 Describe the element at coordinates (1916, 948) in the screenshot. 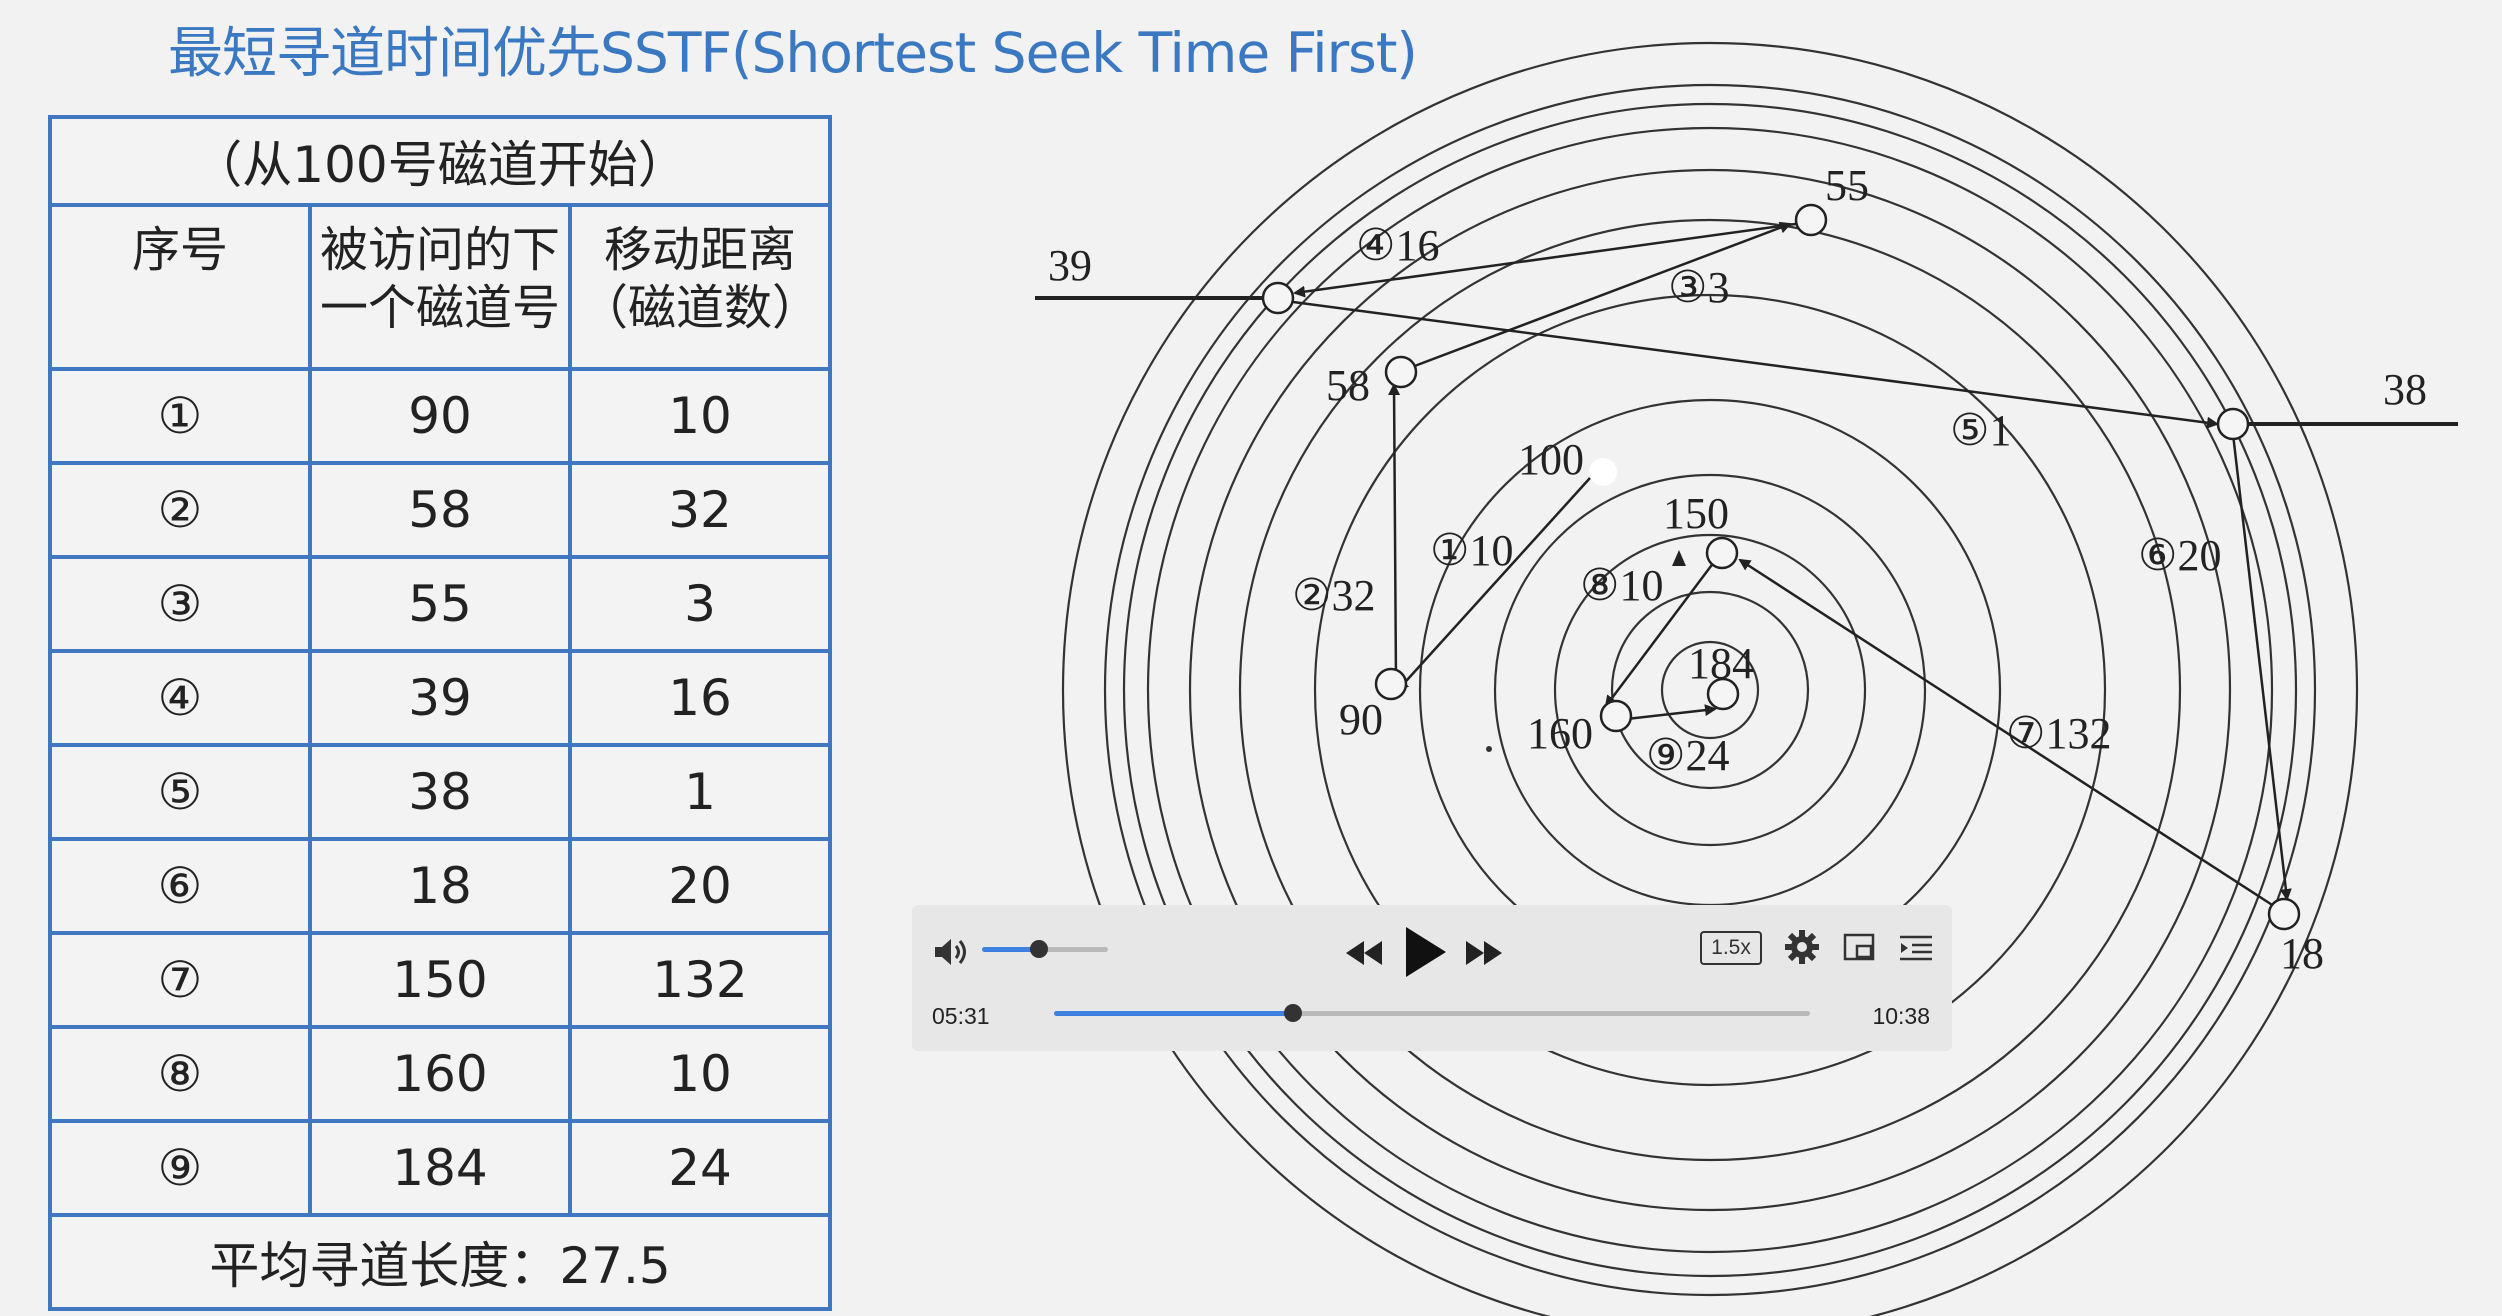

I see `playlist-icon` at that location.